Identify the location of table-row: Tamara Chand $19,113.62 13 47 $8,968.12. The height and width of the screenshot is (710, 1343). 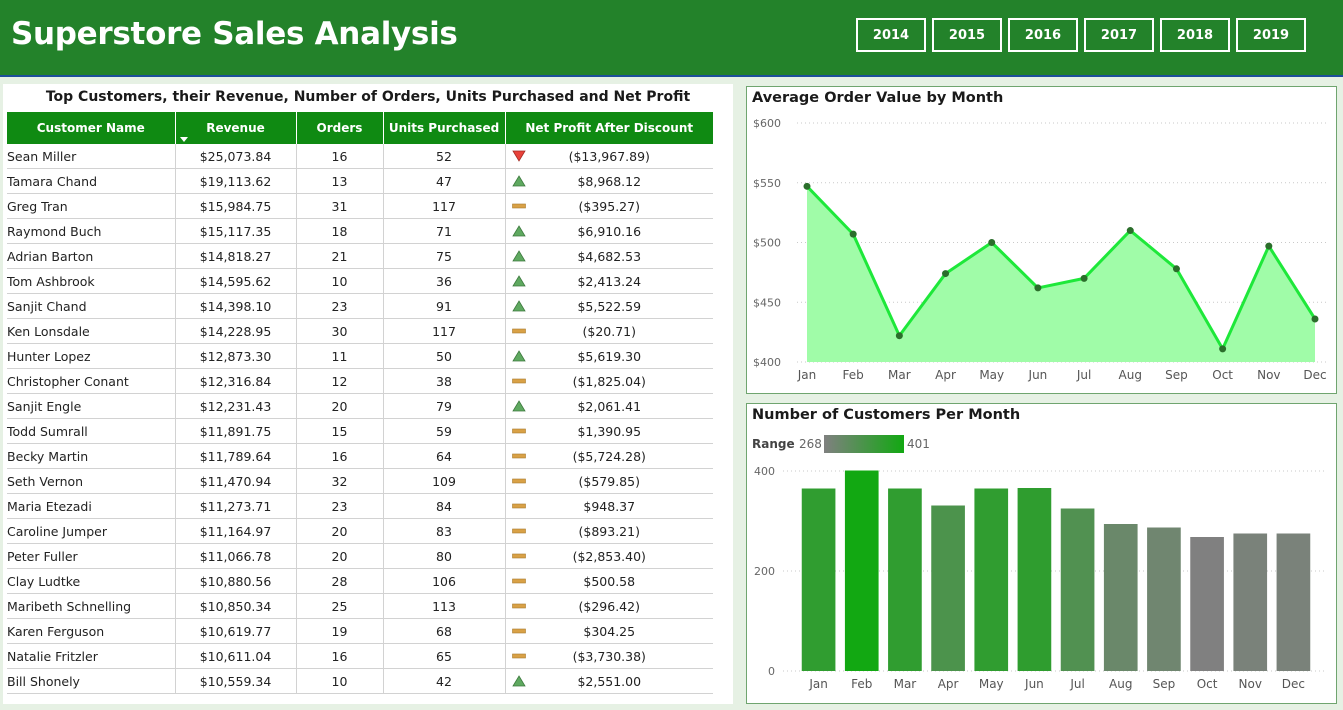
(360, 181).